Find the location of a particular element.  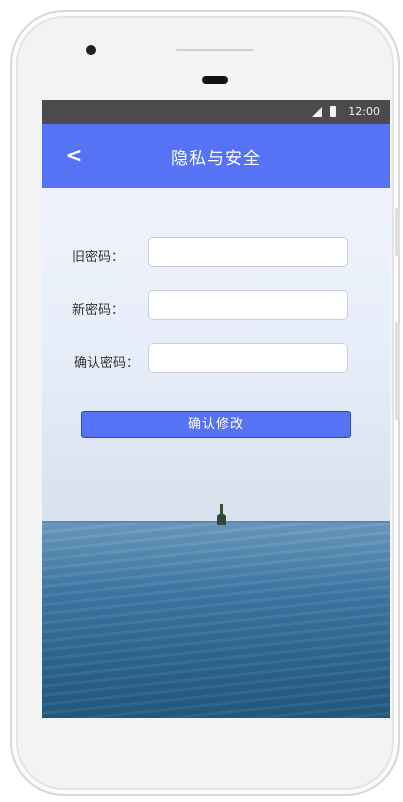

status-bar: 12:00 is located at coordinates (216, 112).